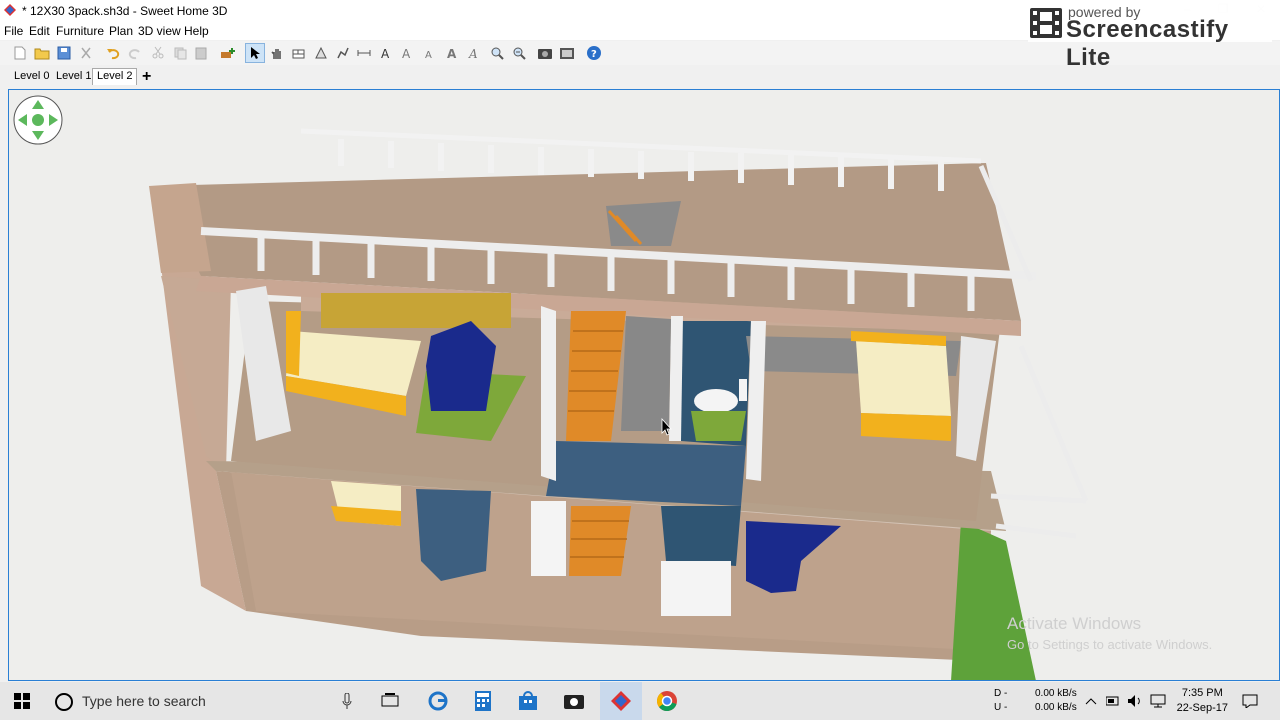 This screenshot has height=720, width=1280. I want to click on start-button, so click(22, 701).